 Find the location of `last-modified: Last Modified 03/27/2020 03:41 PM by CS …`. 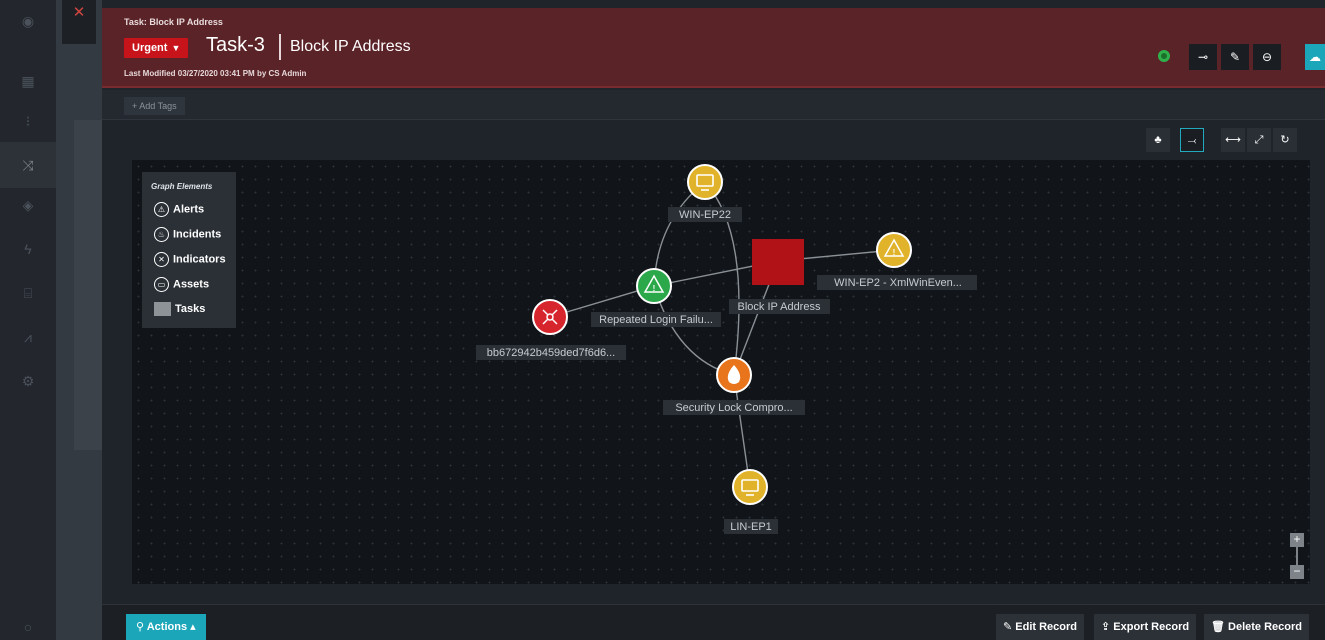

last-modified: Last Modified 03/27/2020 03:41 PM by CS … is located at coordinates (215, 73).